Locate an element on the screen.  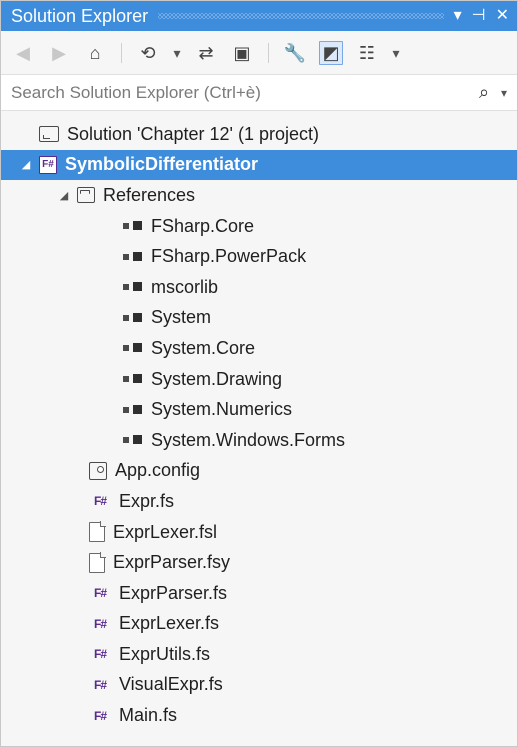
reference-node: System is located at coordinates (259, 318).